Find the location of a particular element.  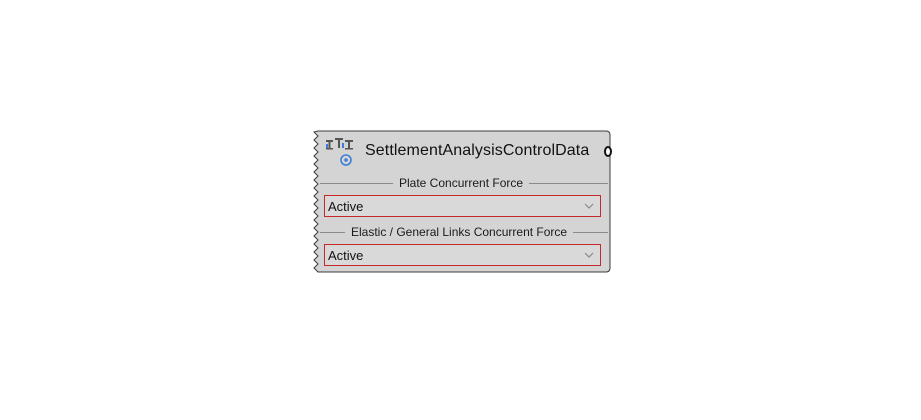

elastic-general-links-concurrent-force-dropdown: Active is located at coordinates (462, 255).